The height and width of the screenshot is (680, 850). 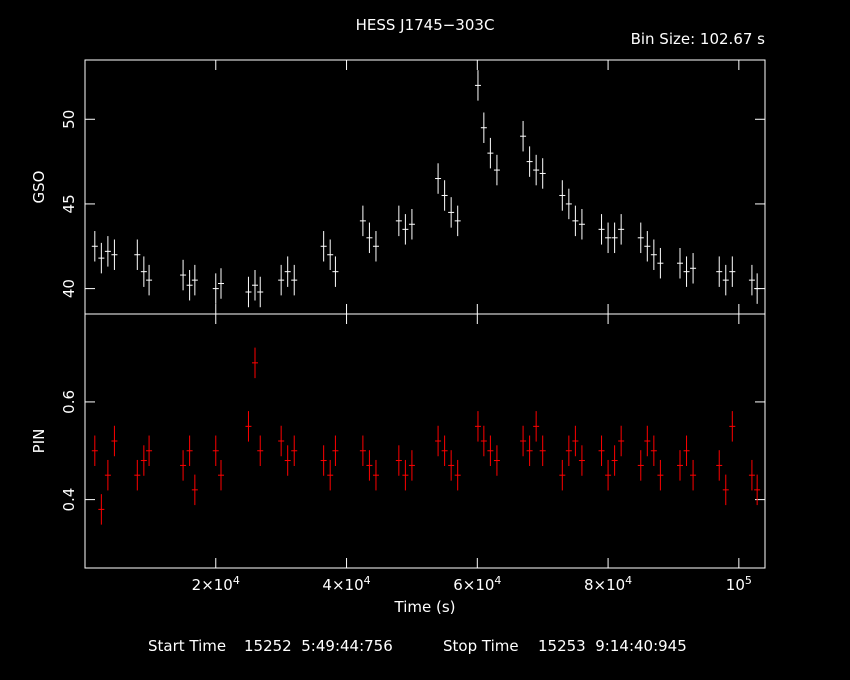 I want to click on footer-stop-value: 15253 9:14:40:945, so click(x=612, y=646).